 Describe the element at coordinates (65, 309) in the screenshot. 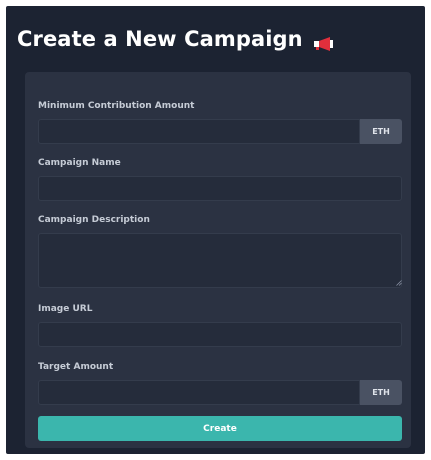

I see `image-url-label: Image URL` at that location.